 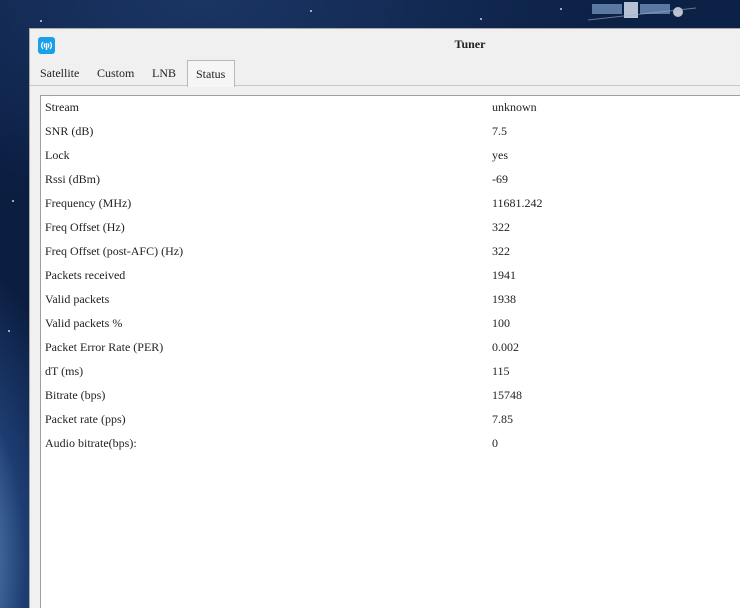 I want to click on tab-divider, so click(x=385, y=85).